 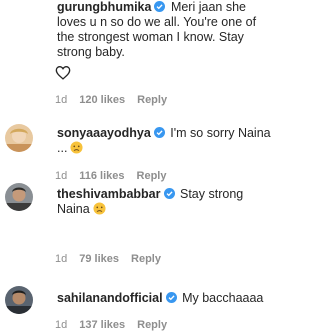 I want to click on comment-meta: 1d 79 likes Reply, so click(x=114, y=259).